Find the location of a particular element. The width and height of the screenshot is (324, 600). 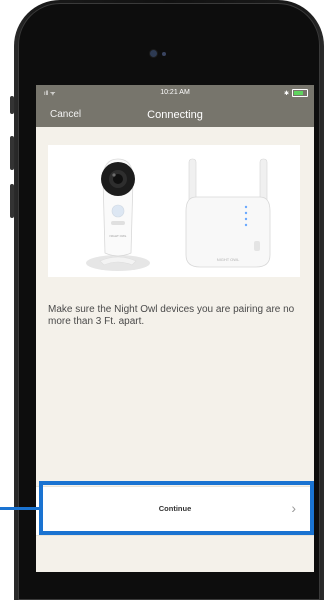

navigation-bar: Cancel Connecting is located at coordinates (175, 114).